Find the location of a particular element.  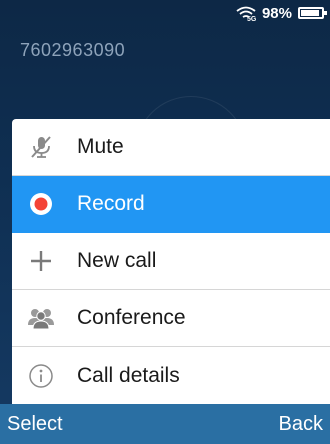

battery-level is located at coordinates (310, 13).